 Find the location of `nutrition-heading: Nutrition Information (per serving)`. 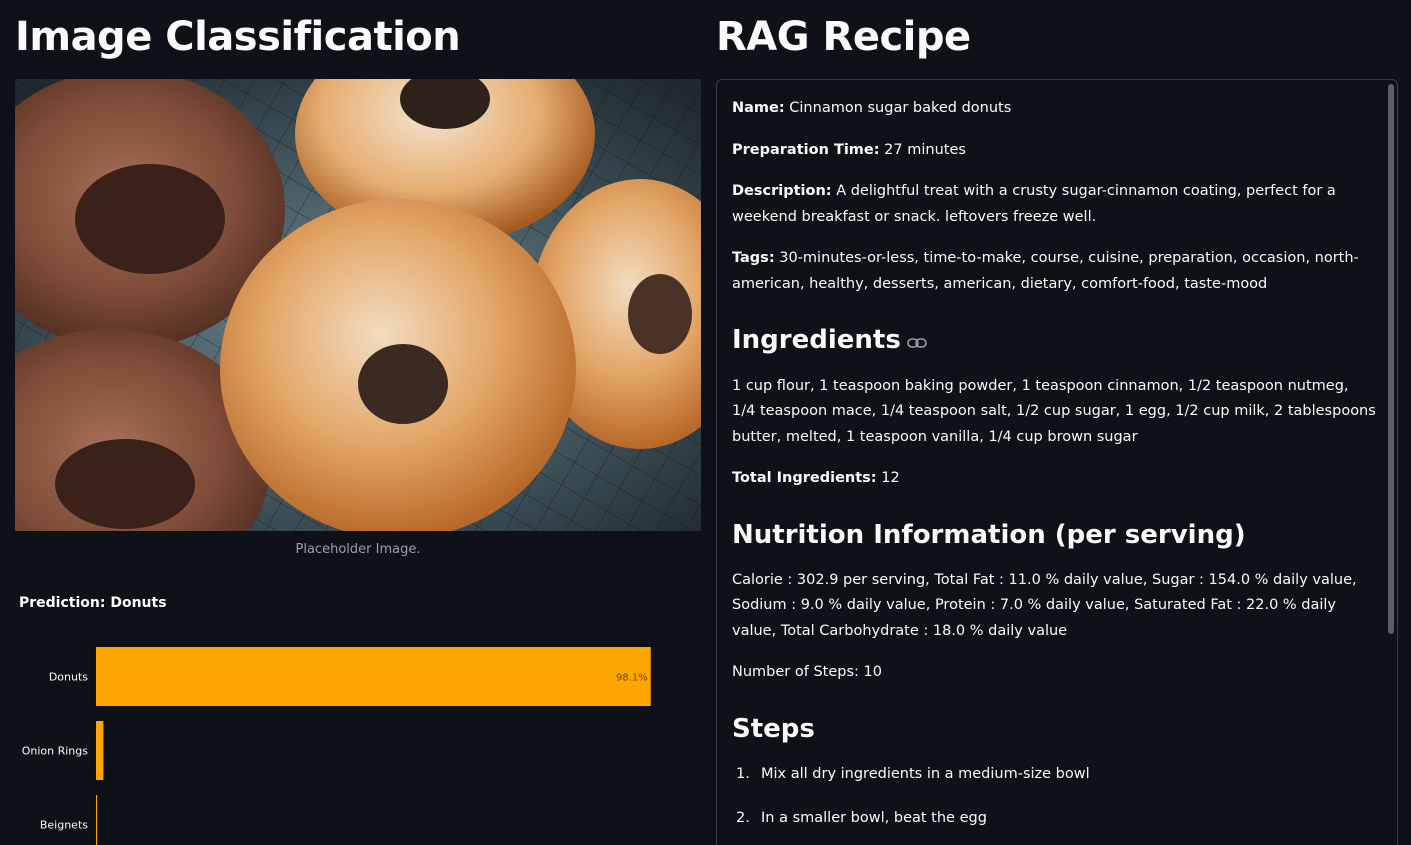

nutrition-heading: Nutrition Information (per serving) is located at coordinates (989, 534).